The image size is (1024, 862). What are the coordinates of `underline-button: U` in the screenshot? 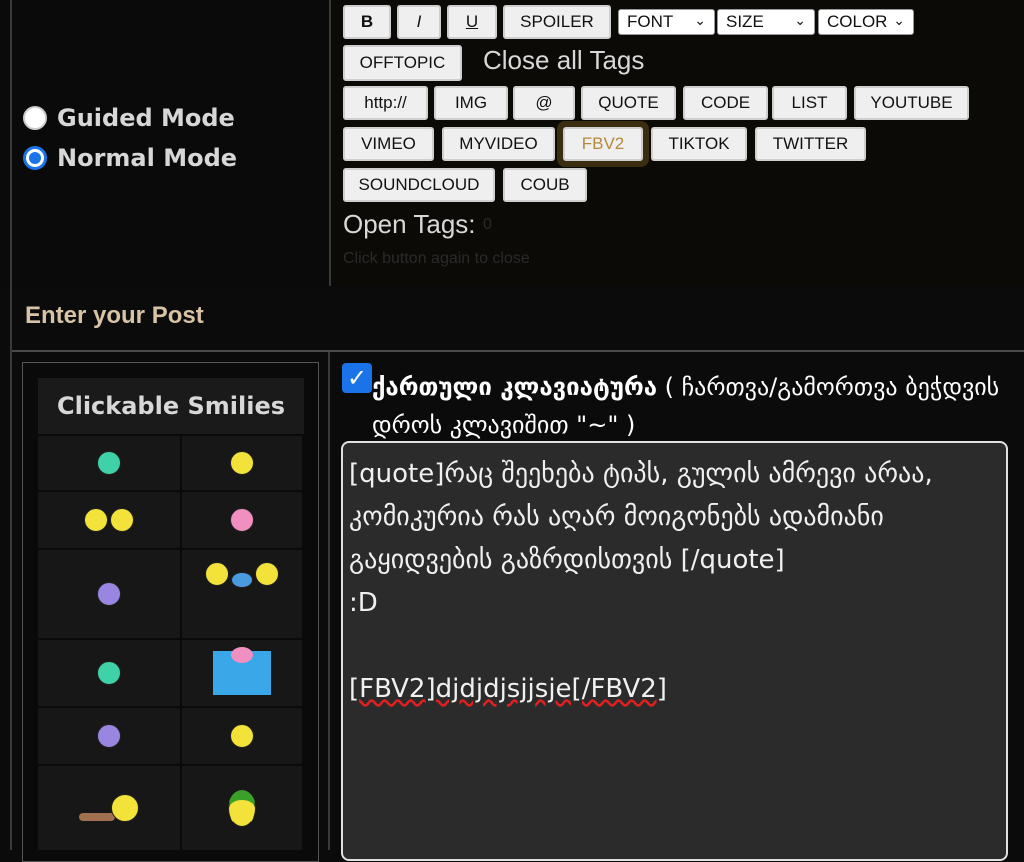 It's located at (472, 22).